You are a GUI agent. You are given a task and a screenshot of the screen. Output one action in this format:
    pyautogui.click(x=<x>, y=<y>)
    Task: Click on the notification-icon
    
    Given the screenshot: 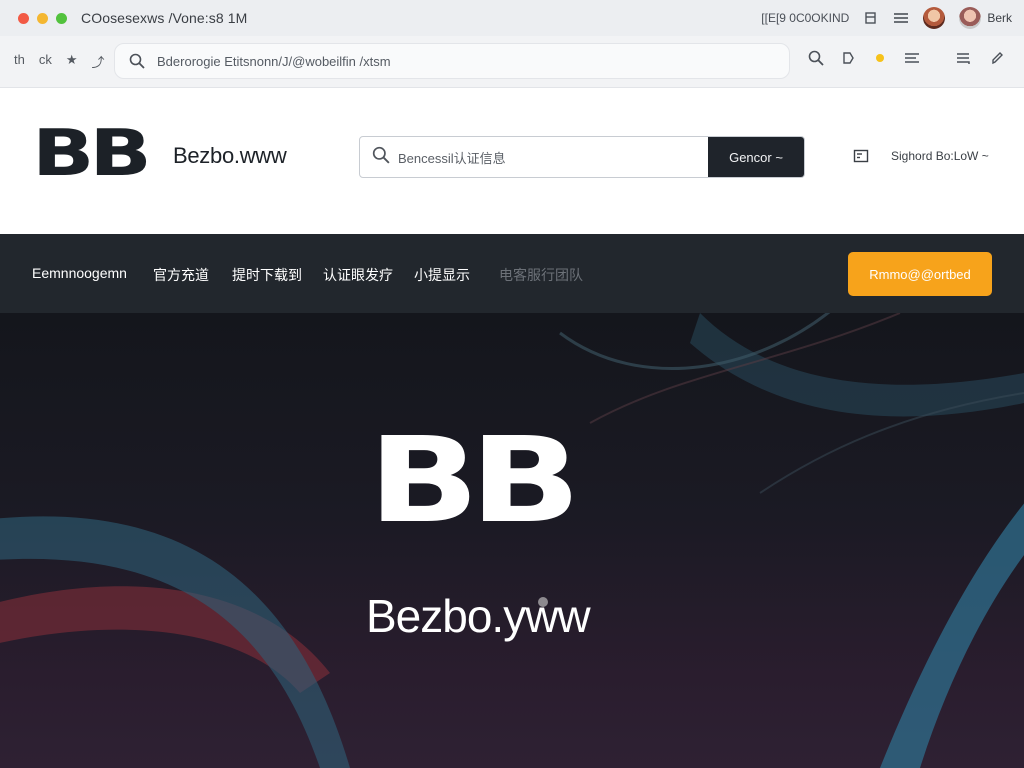 What is the action you would take?
    pyautogui.click(x=880, y=58)
    